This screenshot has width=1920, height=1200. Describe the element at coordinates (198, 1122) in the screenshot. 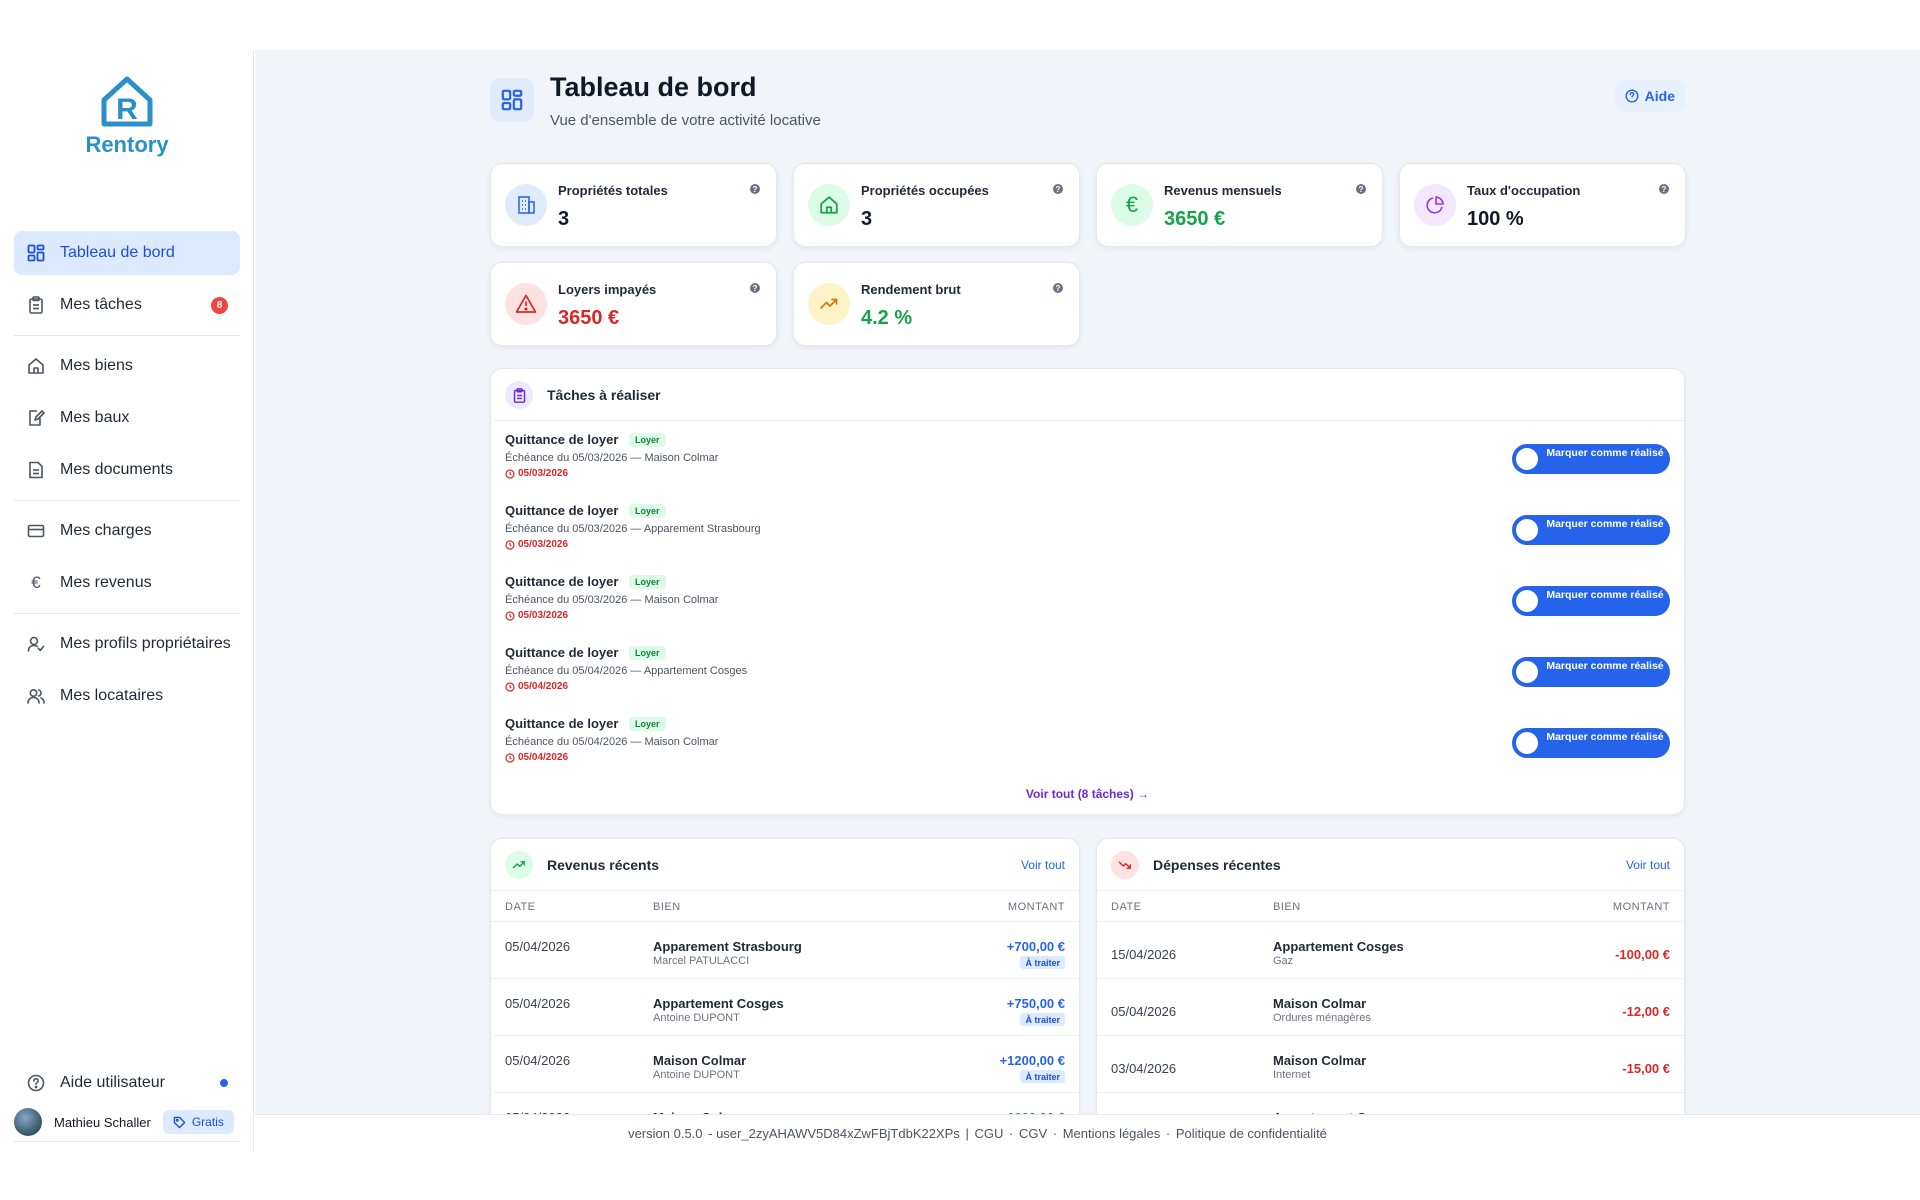

I see `plan-badge: Gratis` at that location.